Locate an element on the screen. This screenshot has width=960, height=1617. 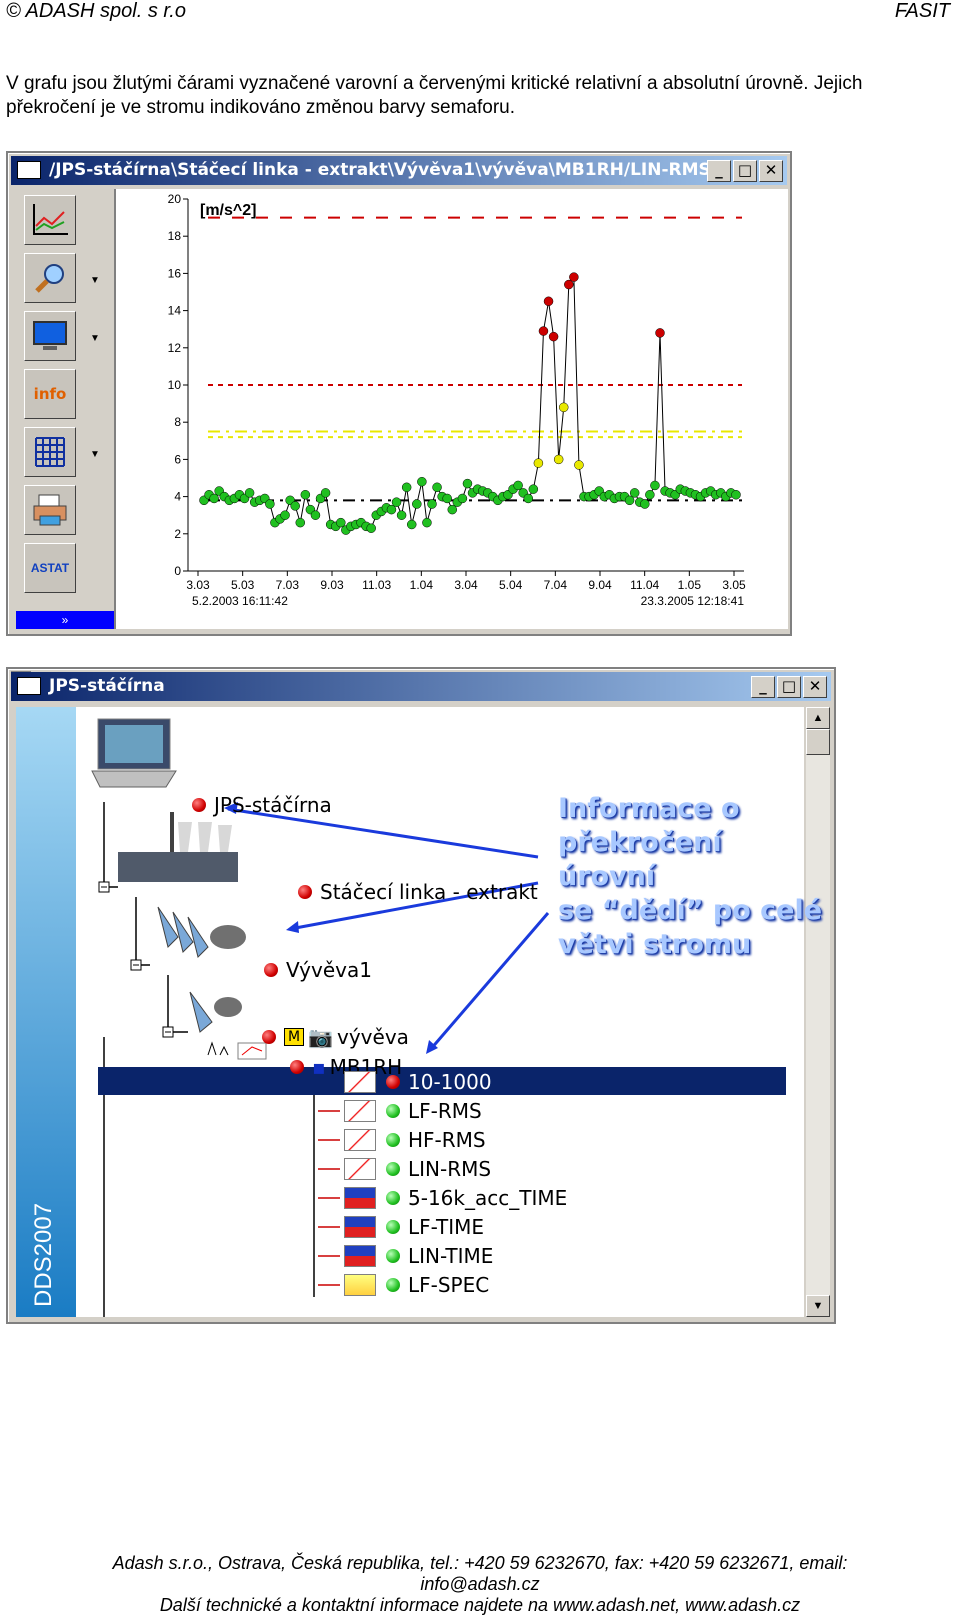
tree-window-titlebar: JPS-stáčírna _ □ ✕ is located at coordinates (421, 686).